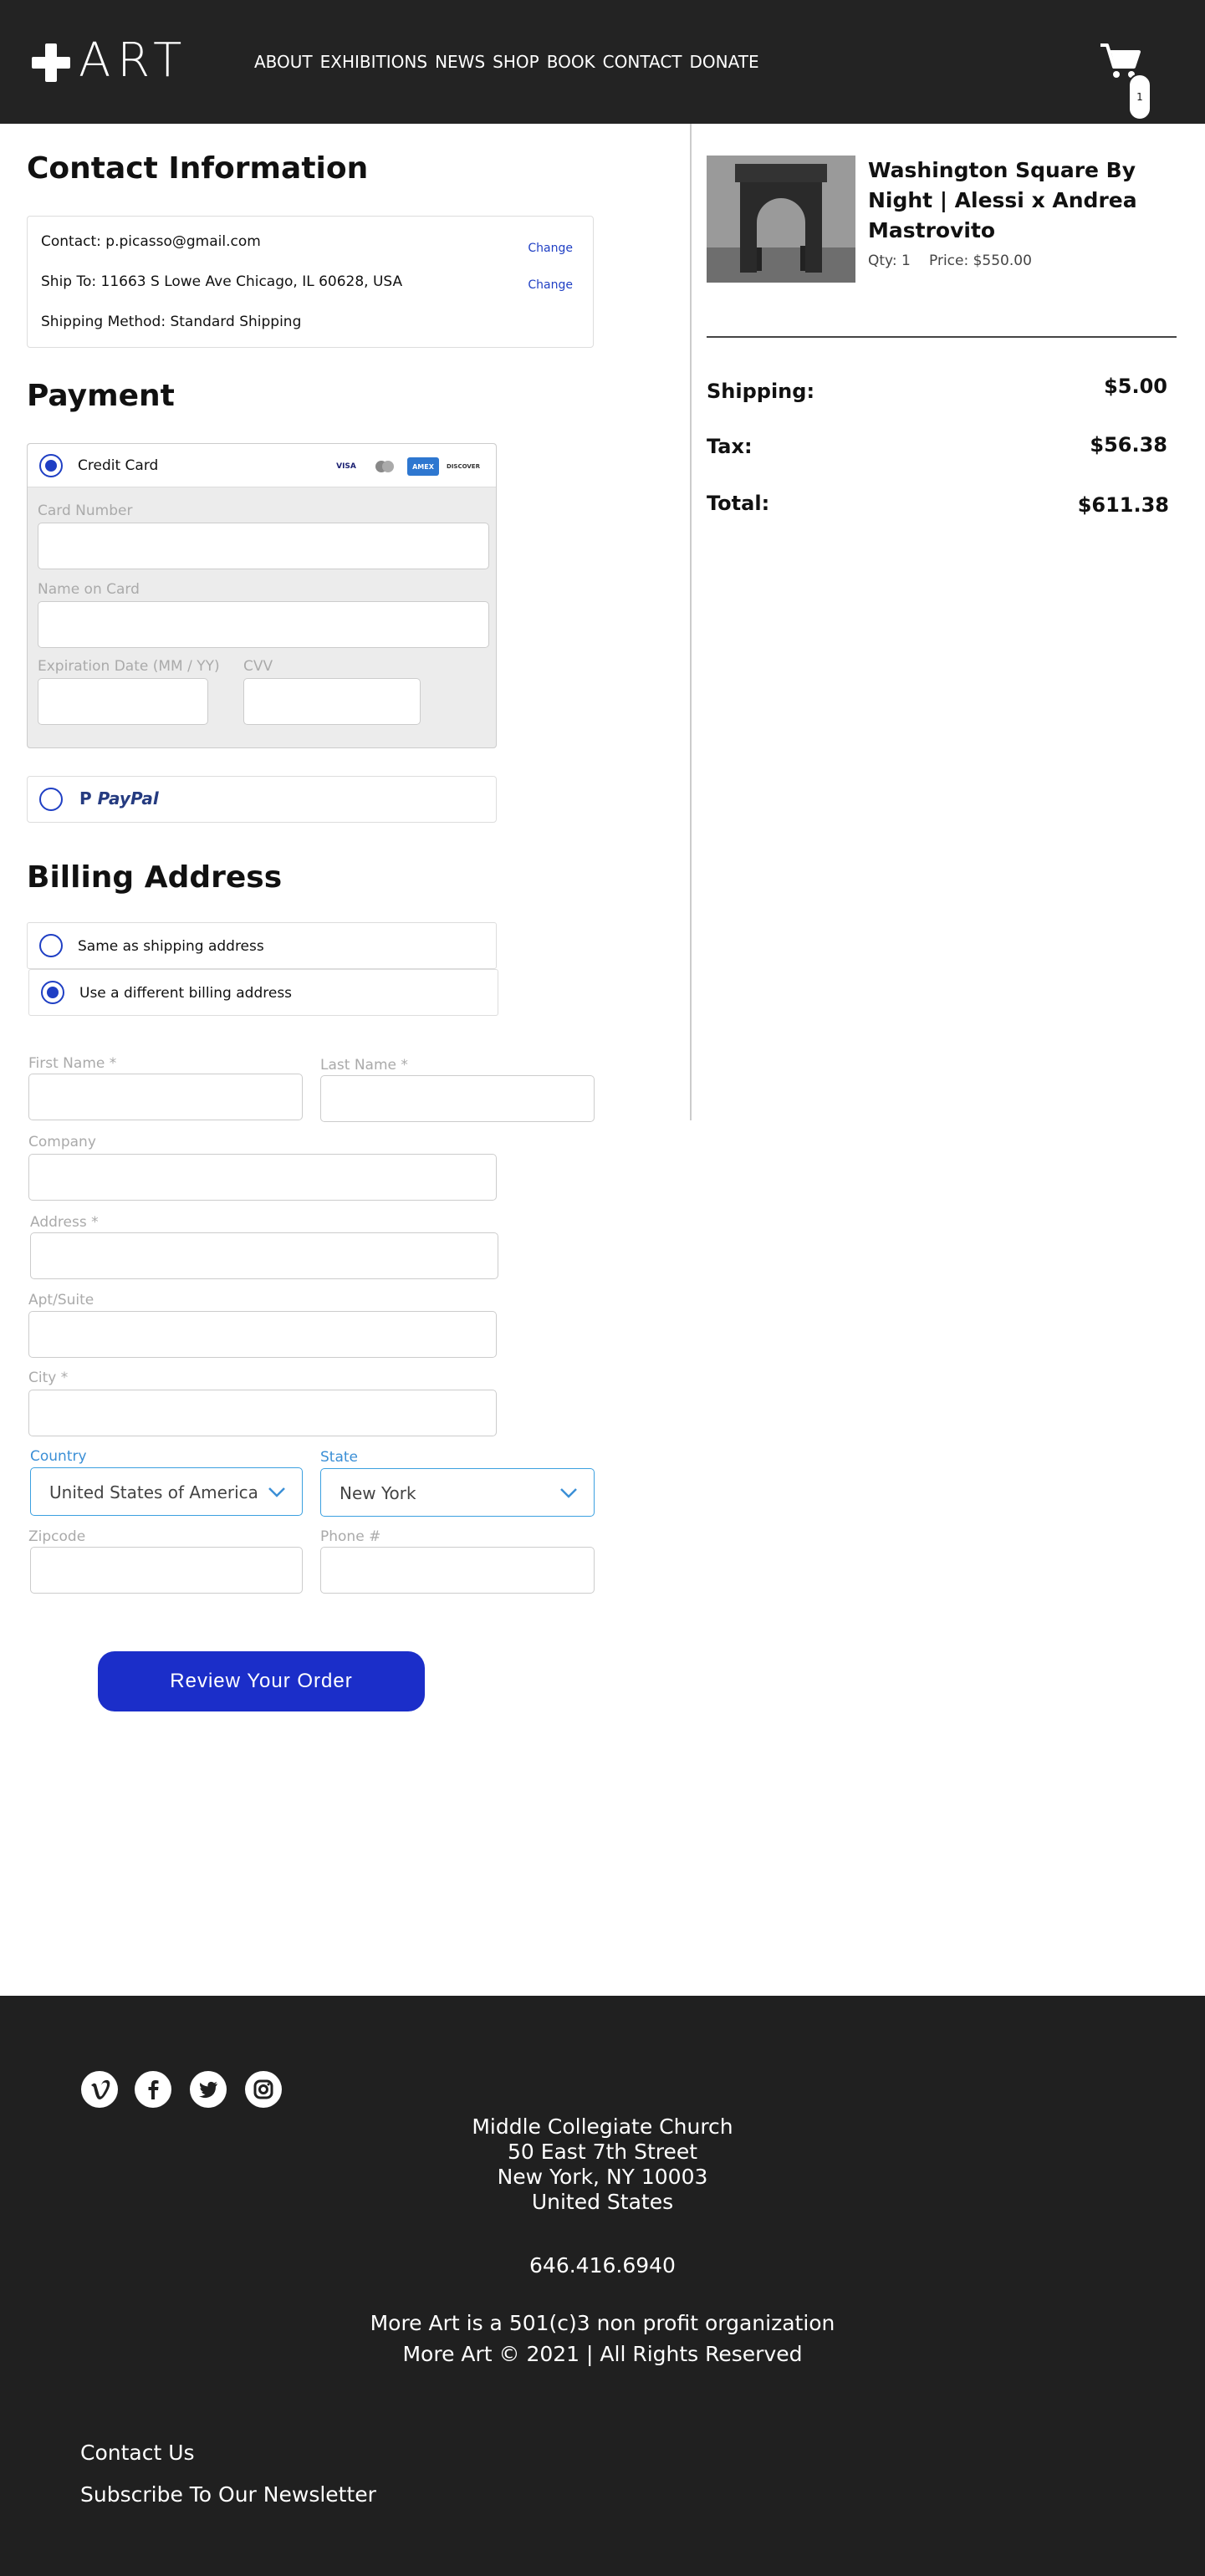 Image resolution: width=1205 pixels, height=2576 pixels. I want to click on phone-label: Phone #, so click(350, 1536).